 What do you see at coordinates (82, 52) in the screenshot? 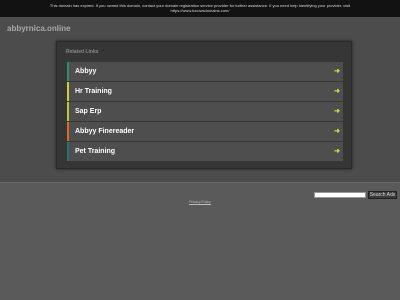
I see `panel-title: Related Links` at bounding box center [82, 52].